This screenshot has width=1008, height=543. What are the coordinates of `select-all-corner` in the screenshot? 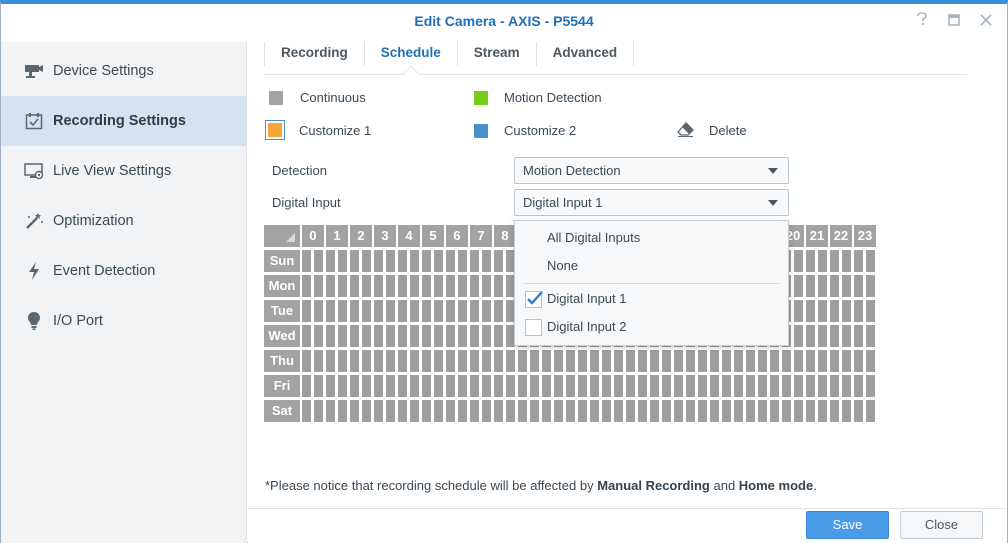 It's located at (282, 236).